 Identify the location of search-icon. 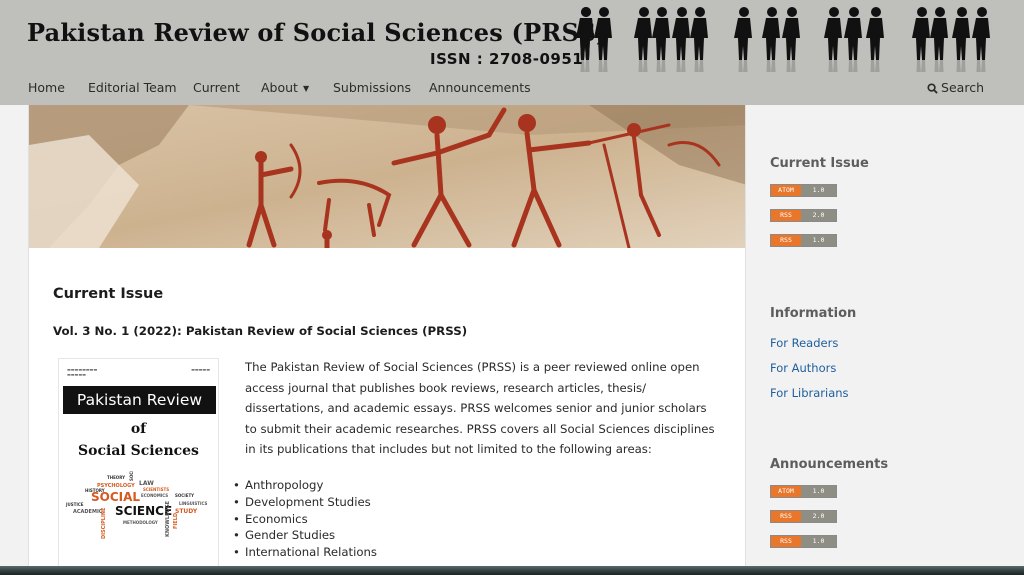
(932, 88).